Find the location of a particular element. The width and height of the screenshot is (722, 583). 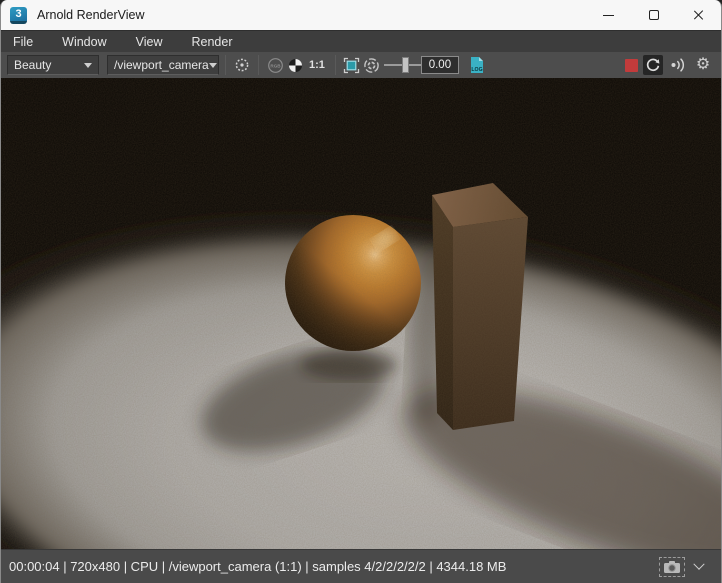

close-icon is located at coordinates (699, 15).